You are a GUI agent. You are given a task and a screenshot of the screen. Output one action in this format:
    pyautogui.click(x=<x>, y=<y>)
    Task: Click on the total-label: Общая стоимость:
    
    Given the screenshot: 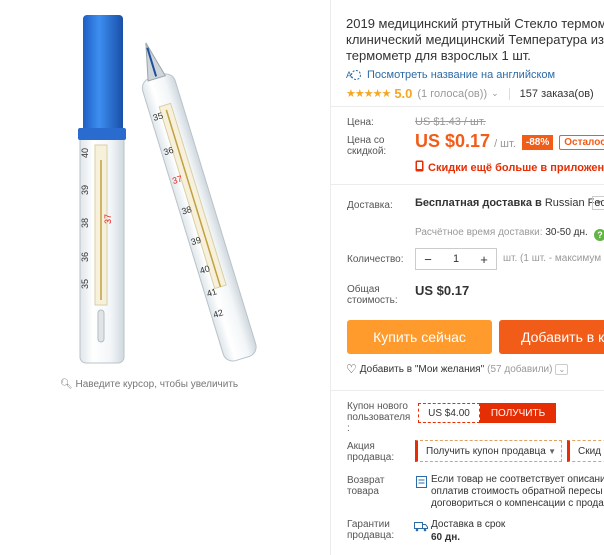 What is the action you would take?
    pyautogui.click(x=372, y=295)
    